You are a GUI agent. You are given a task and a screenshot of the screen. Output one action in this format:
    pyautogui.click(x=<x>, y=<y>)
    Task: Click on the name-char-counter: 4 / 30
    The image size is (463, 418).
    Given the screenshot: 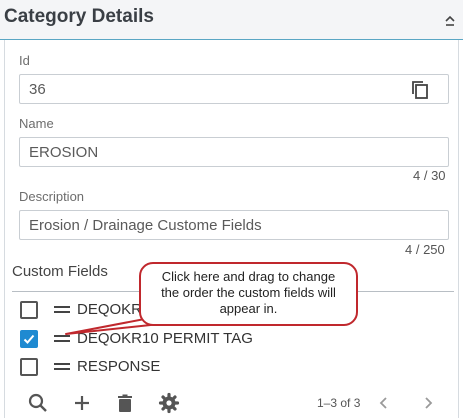 What is the action you would take?
    pyautogui.click(x=429, y=175)
    